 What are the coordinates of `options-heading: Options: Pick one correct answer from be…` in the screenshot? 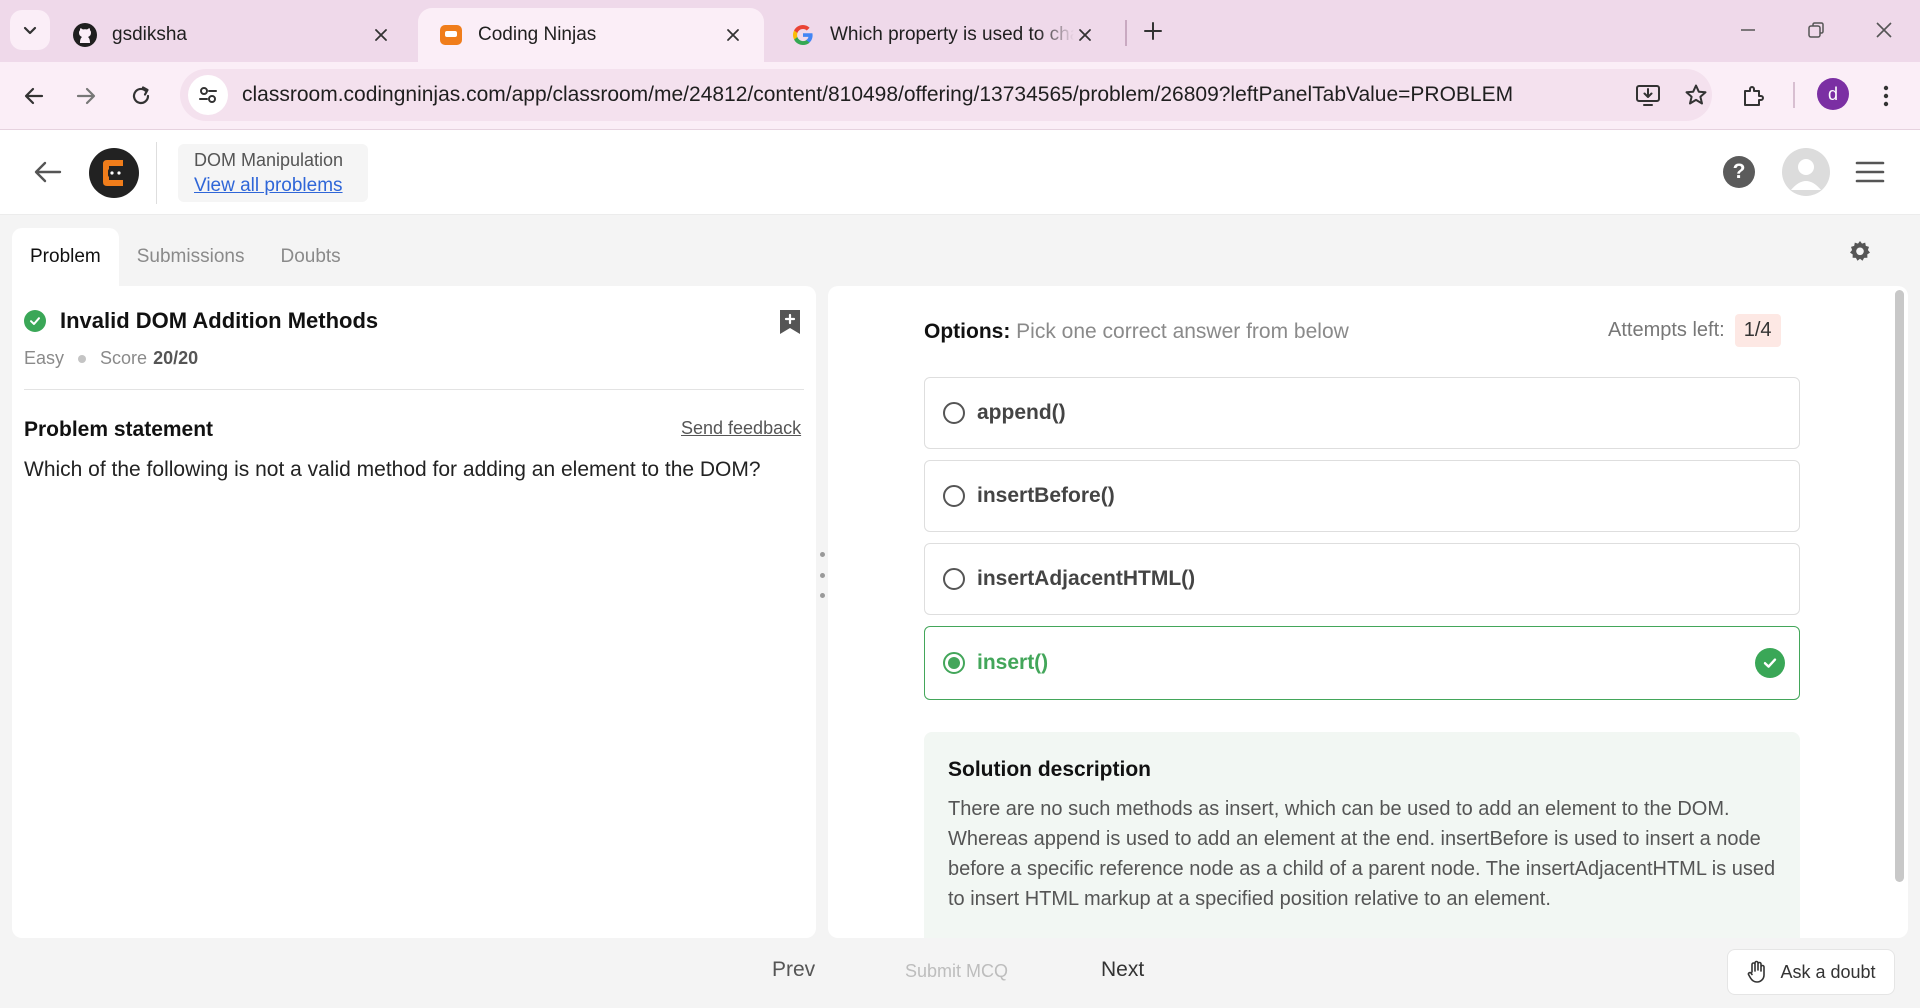 It's located at (1136, 332).